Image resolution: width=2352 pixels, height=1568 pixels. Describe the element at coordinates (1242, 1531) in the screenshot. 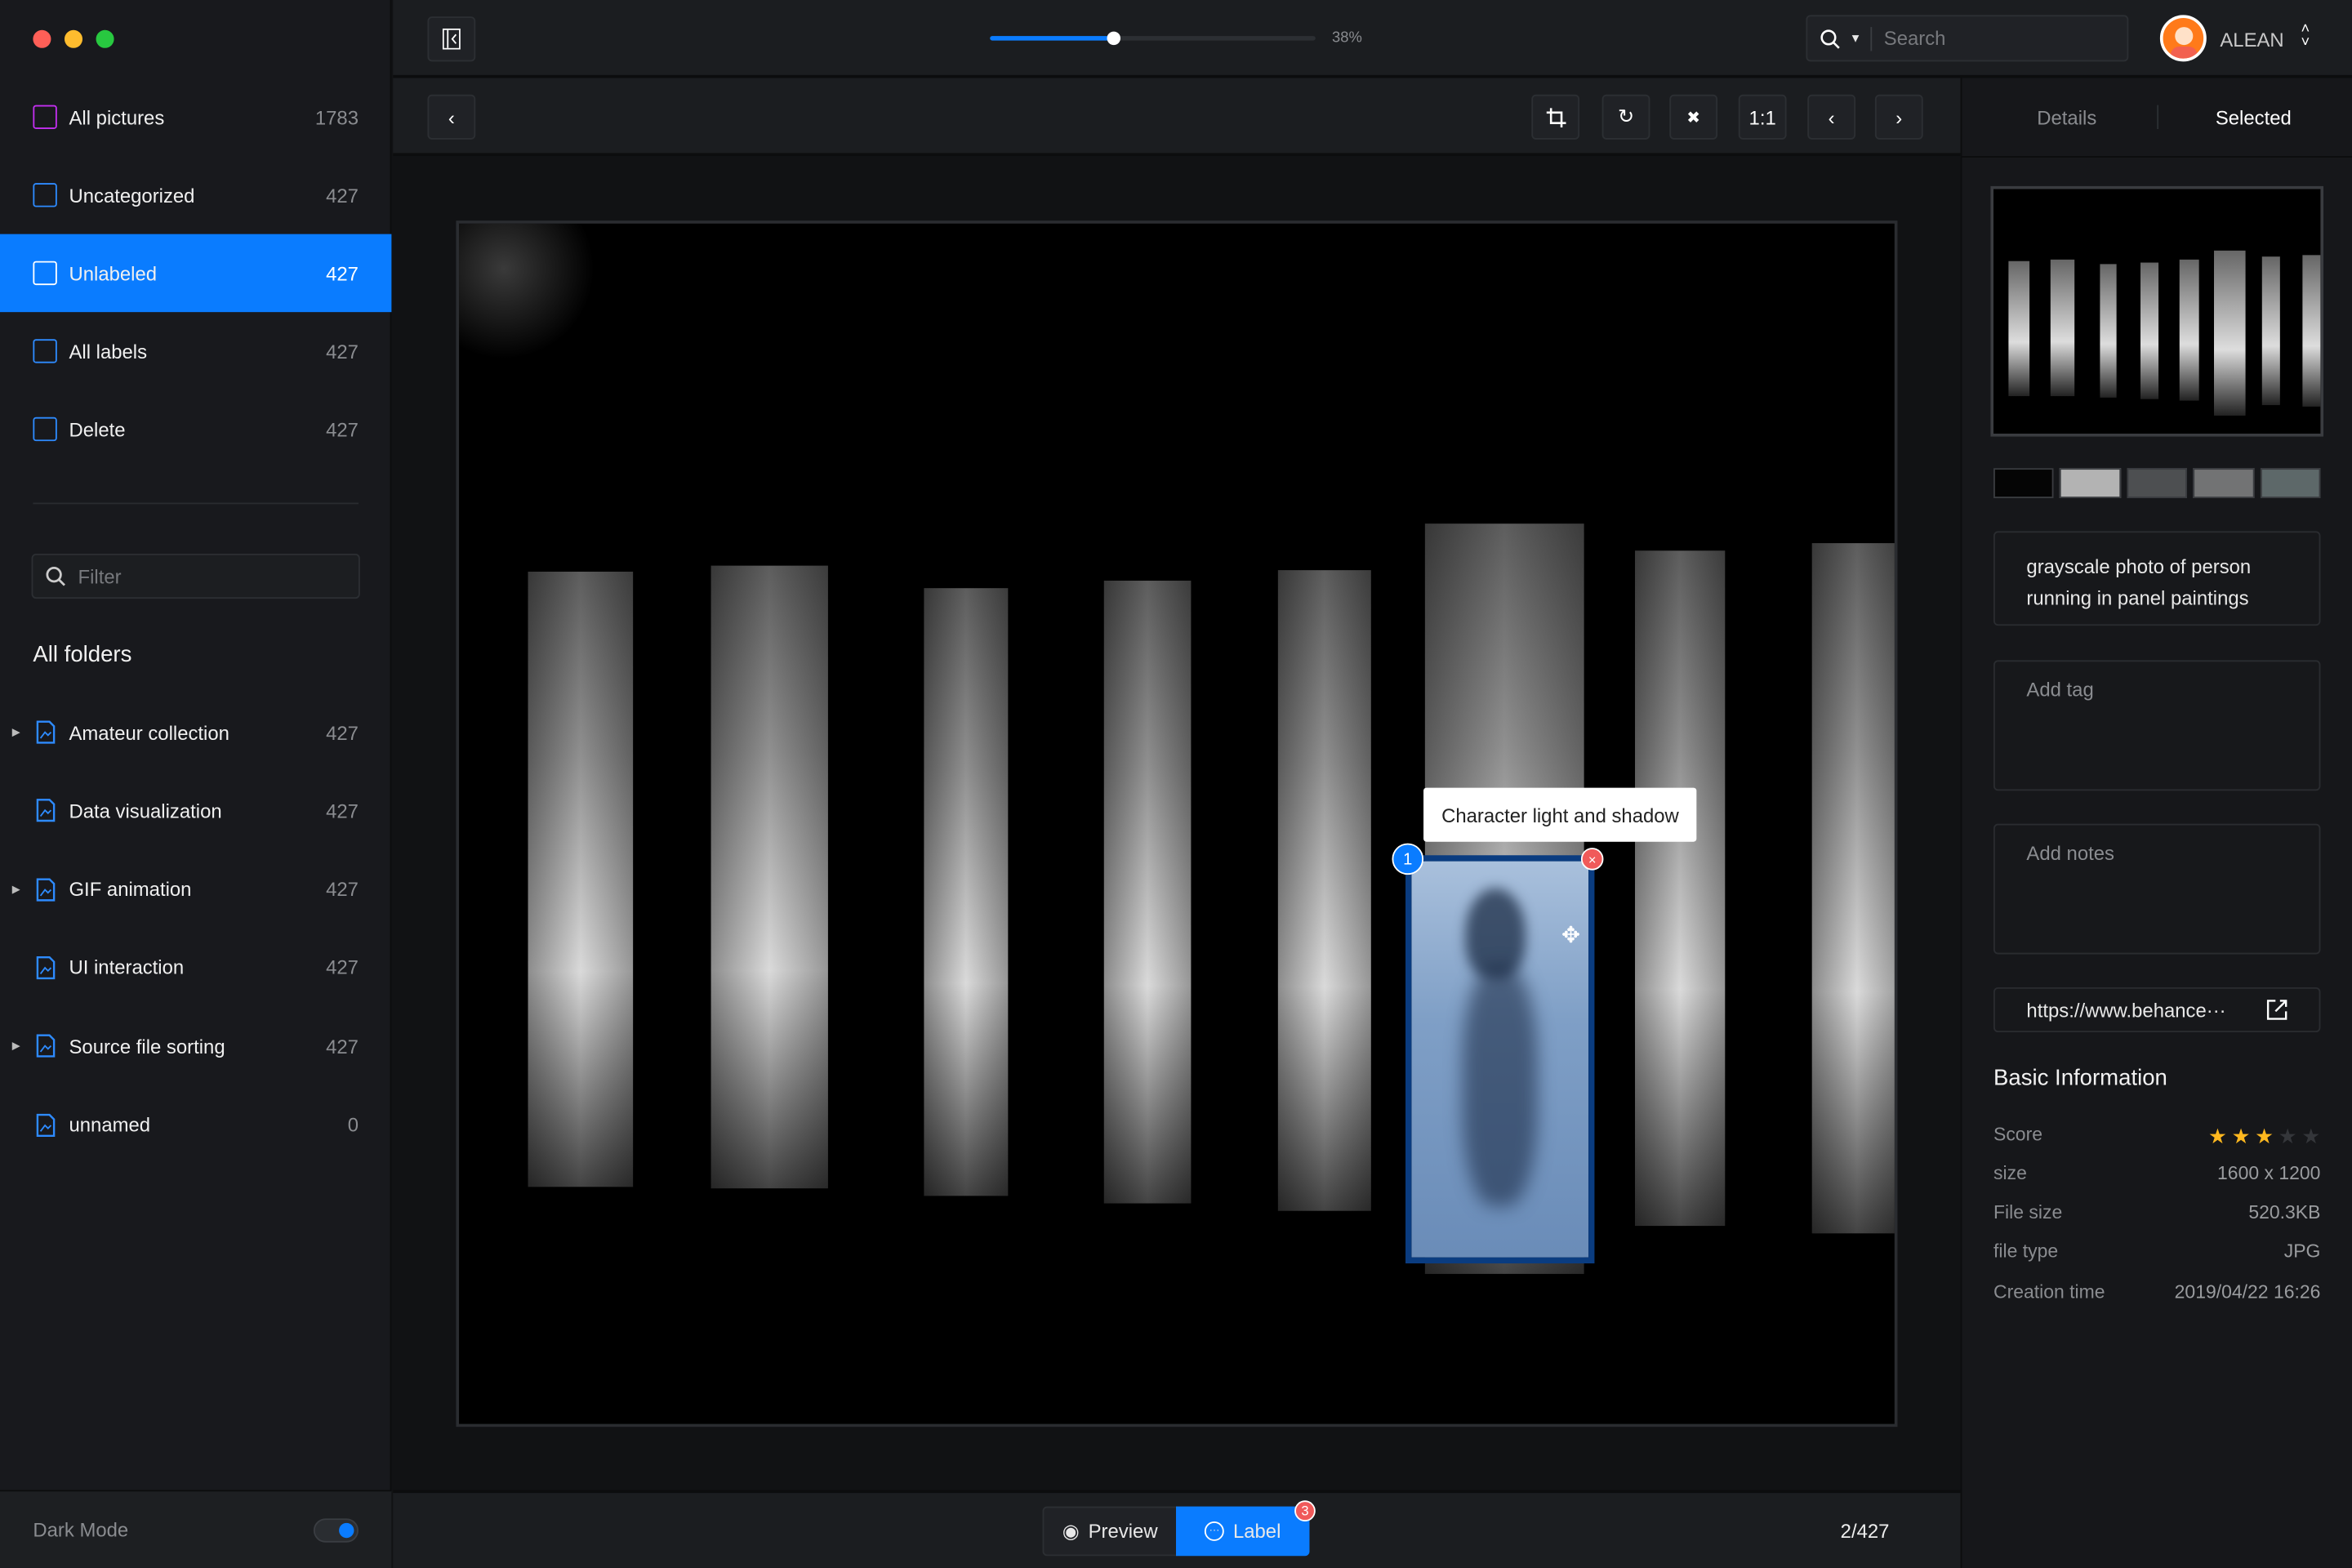

I see `label-button: ··· Label` at that location.